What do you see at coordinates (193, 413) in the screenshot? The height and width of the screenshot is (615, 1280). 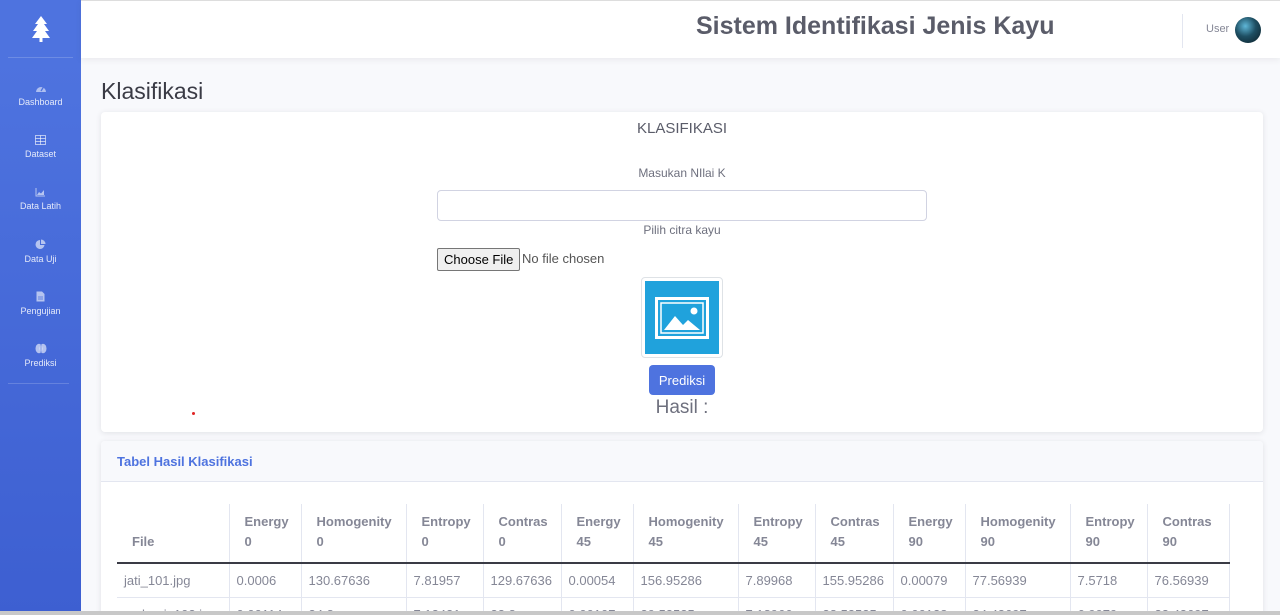 I see `marker-dot` at bounding box center [193, 413].